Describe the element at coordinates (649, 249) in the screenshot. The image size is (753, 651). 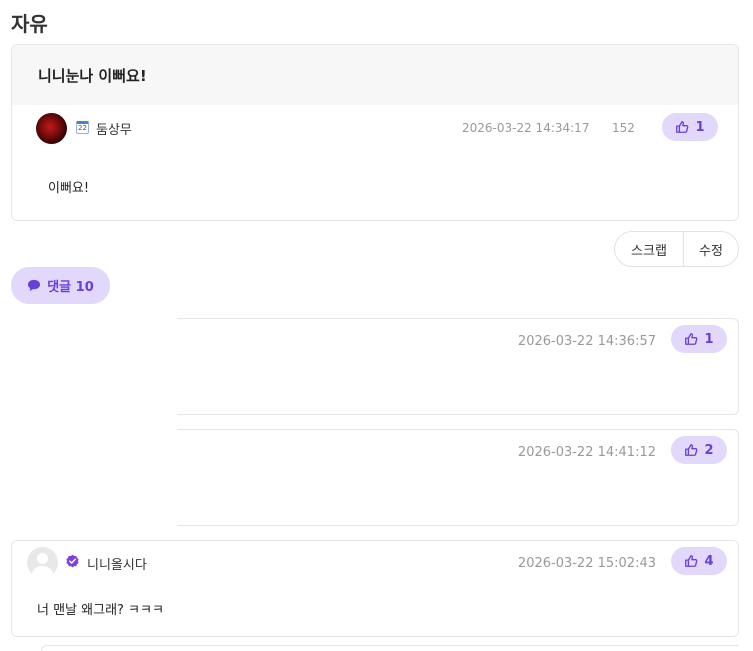
I see `scrap-button: 스크랩` at that location.